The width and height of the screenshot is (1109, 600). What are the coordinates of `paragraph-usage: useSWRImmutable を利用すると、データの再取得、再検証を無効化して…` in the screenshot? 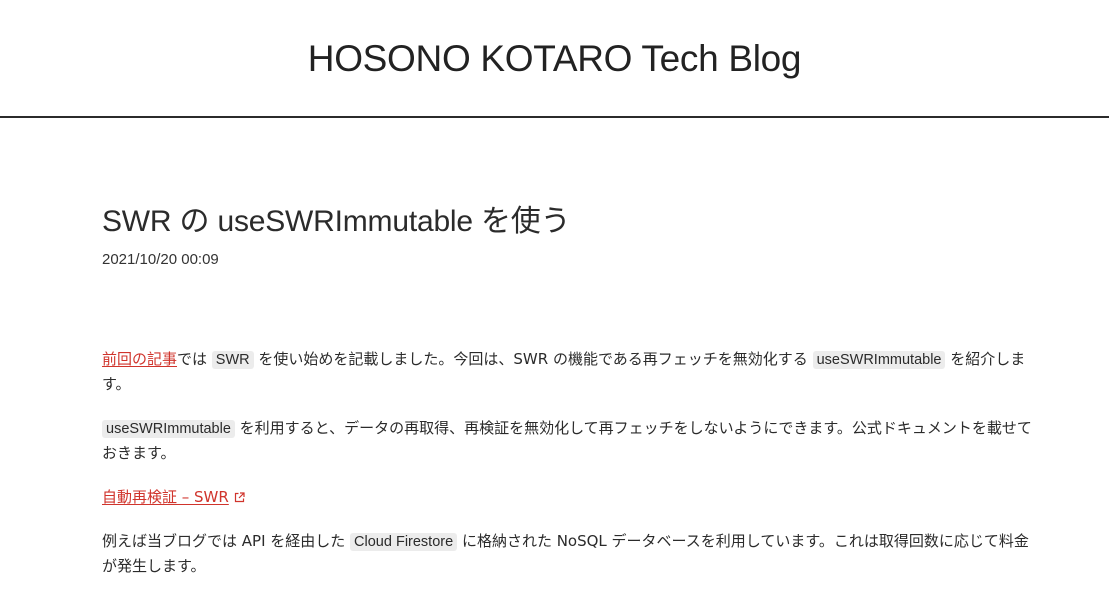 It's located at (567, 440).